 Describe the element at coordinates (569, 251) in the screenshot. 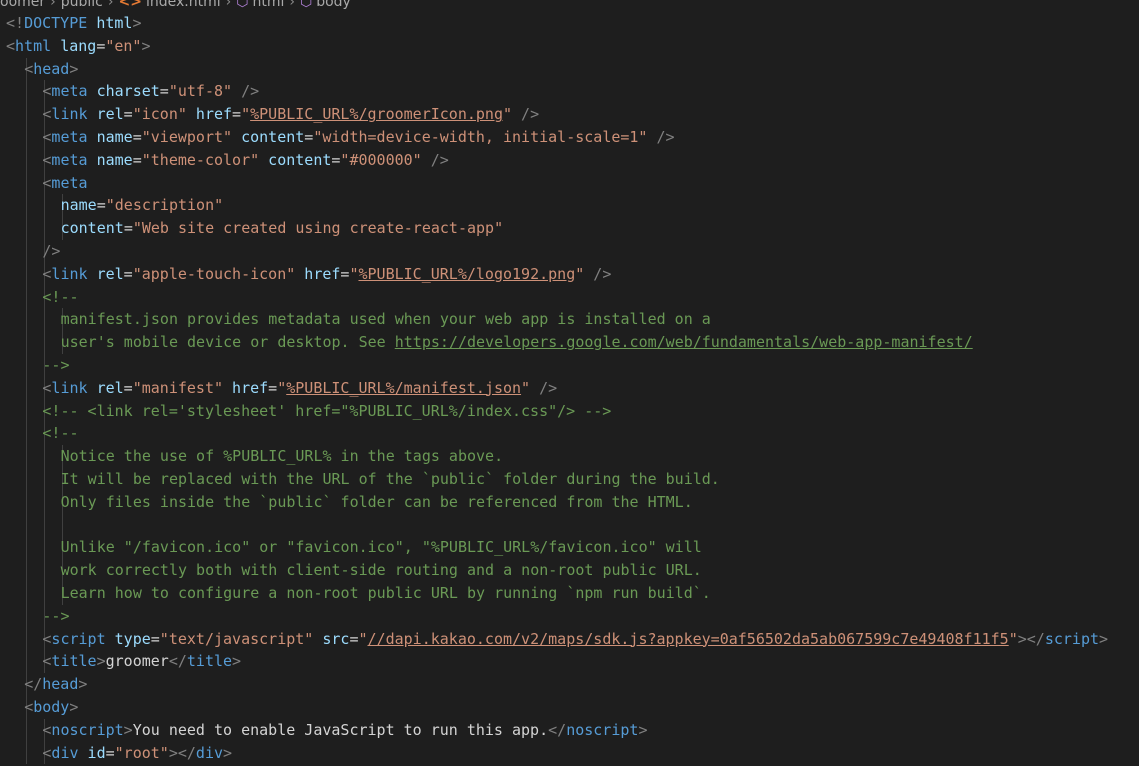

I see `code-line: />` at that location.